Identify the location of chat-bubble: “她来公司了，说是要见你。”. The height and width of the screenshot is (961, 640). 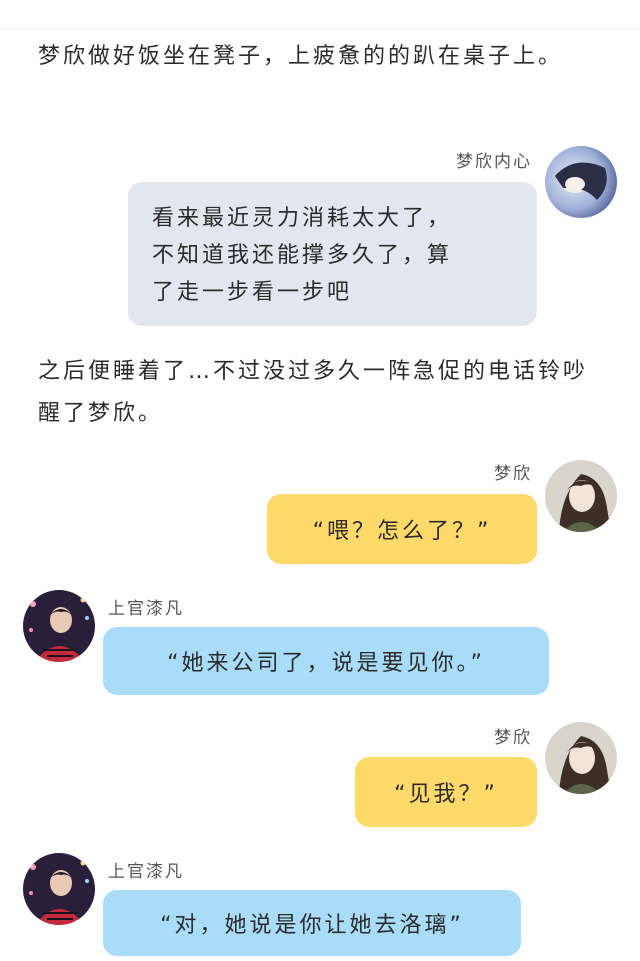
(326, 661).